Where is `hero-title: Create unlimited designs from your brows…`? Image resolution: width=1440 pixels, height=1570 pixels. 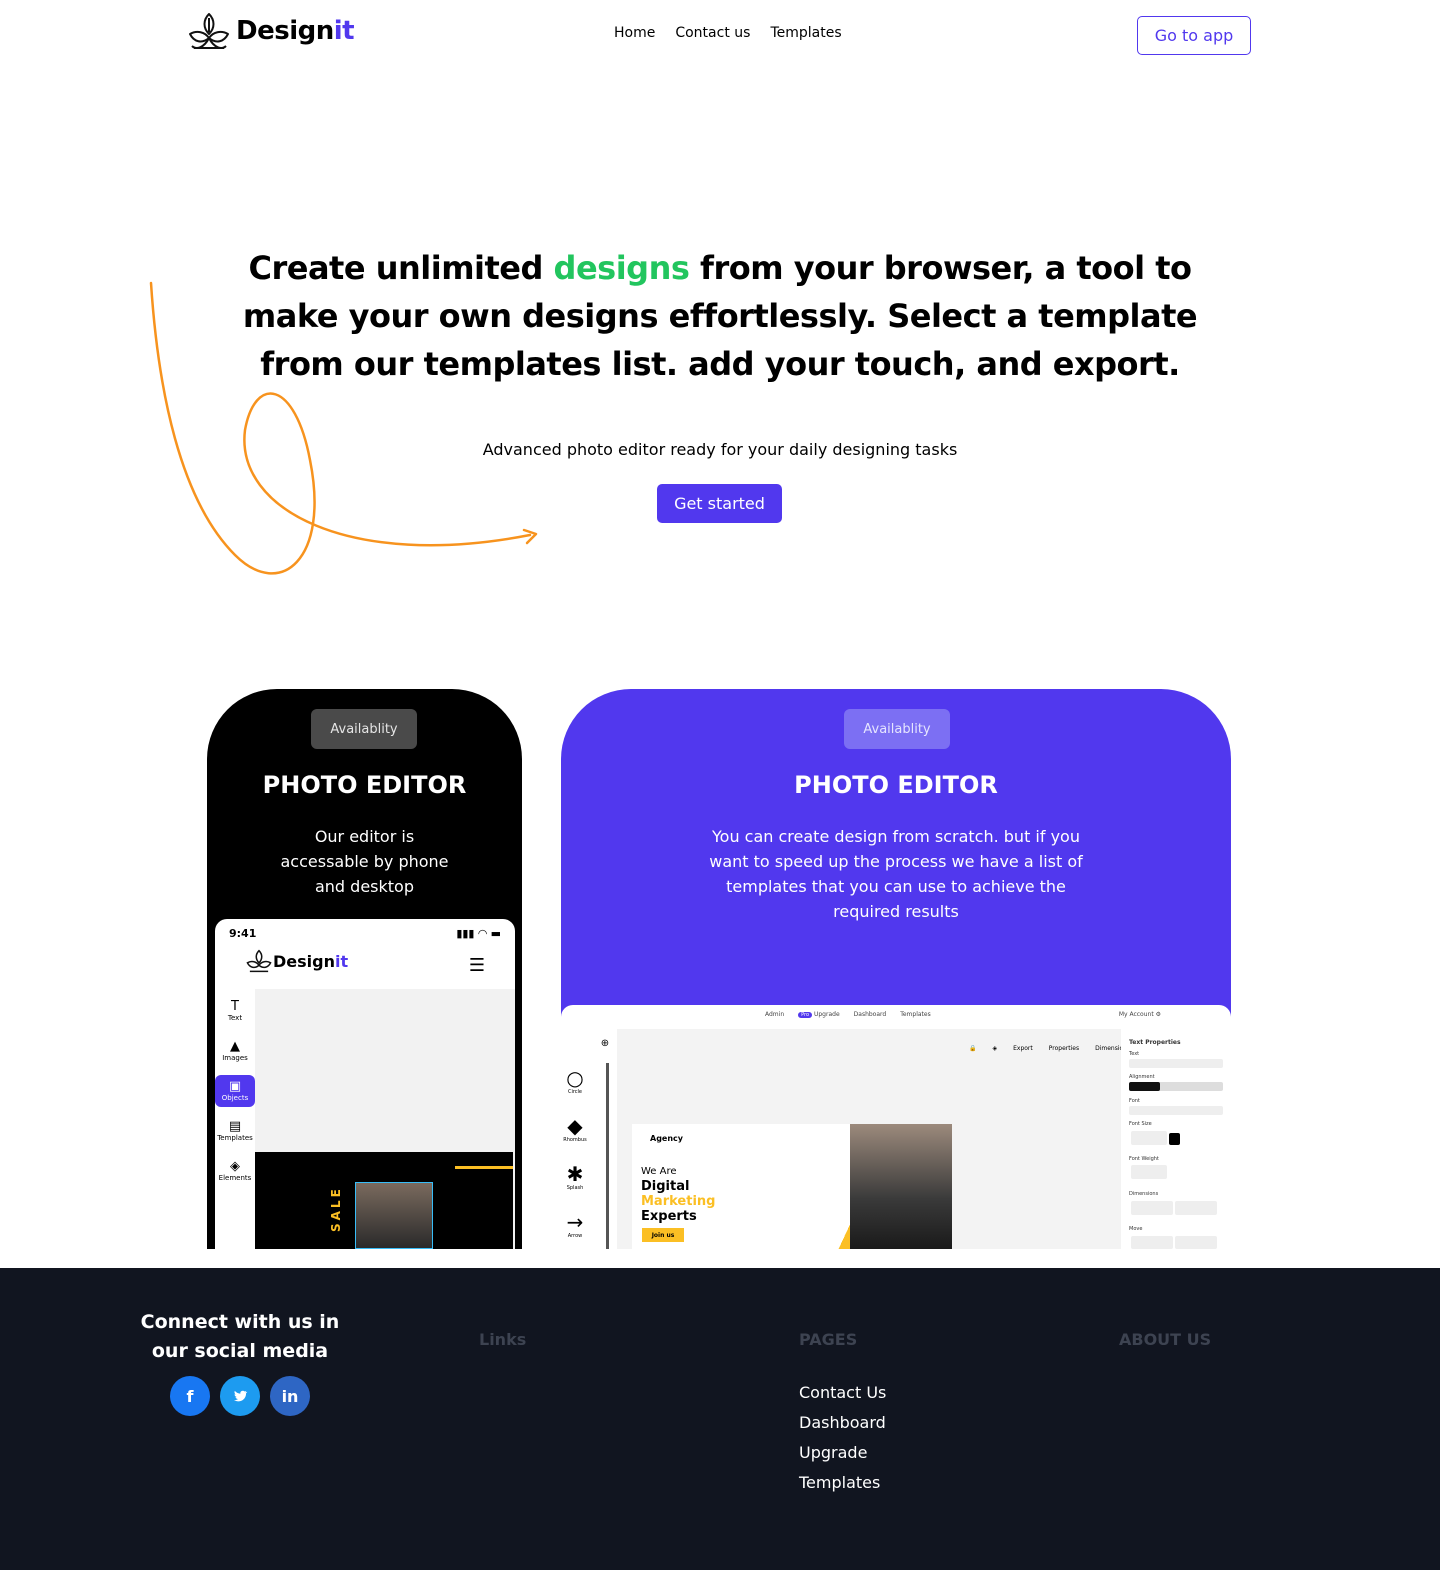 hero-title: Create unlimited designs from your brows… is located at coordinates (720, 316).